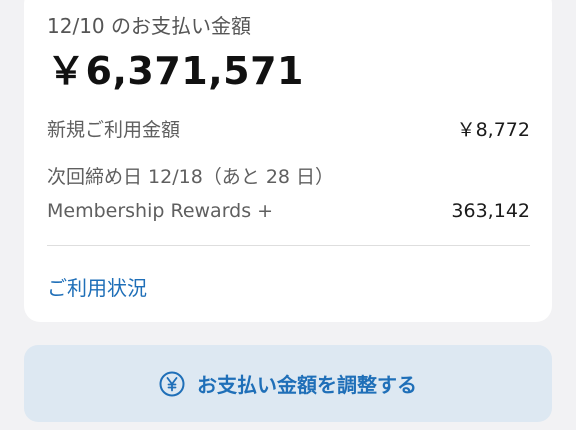 This screenshot has width=576, height=430. Describe the element at coordinates (160, 211) in the screenshot. I see `membership-rewards-label: Membership Rewards +` at that location.